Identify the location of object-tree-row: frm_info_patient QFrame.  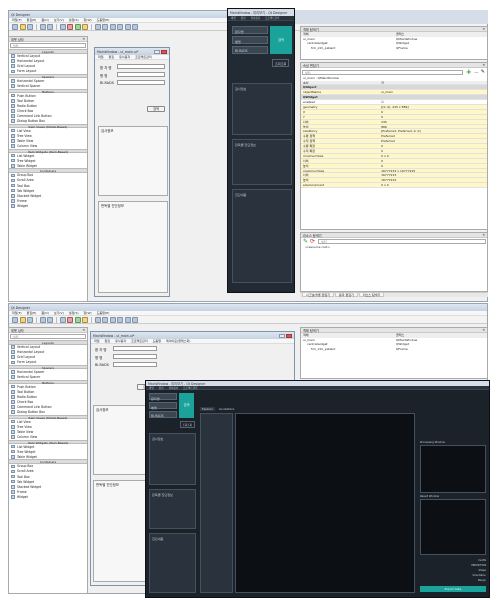
(394, 349).